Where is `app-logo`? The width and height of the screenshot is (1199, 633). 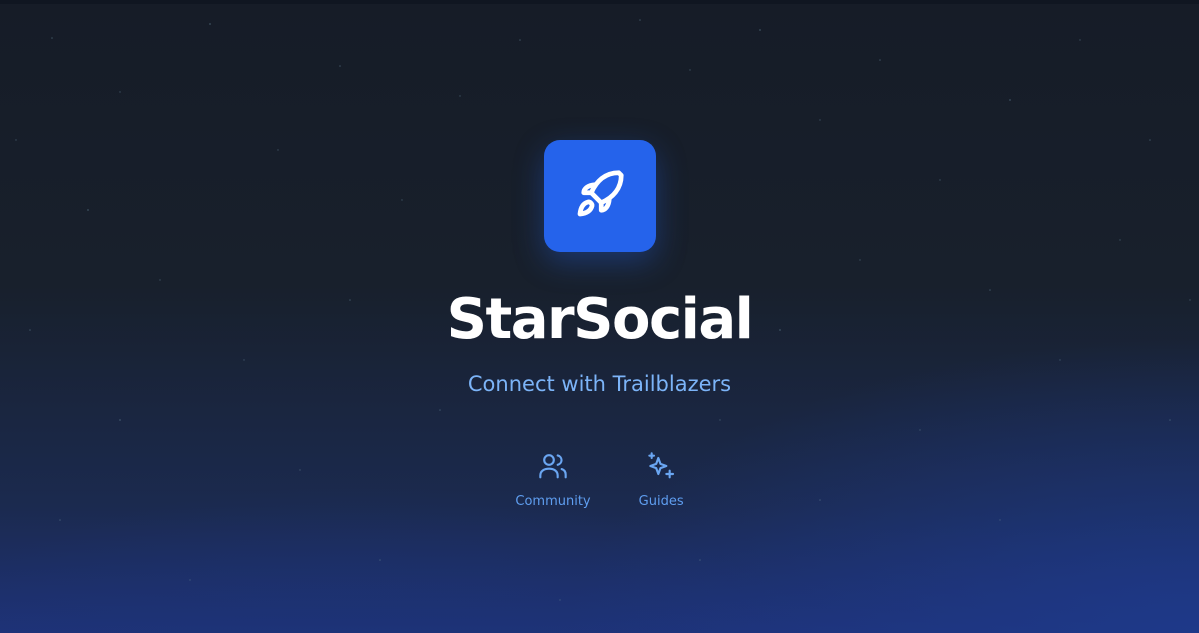
app-logo is located at coordinates (599, 196).